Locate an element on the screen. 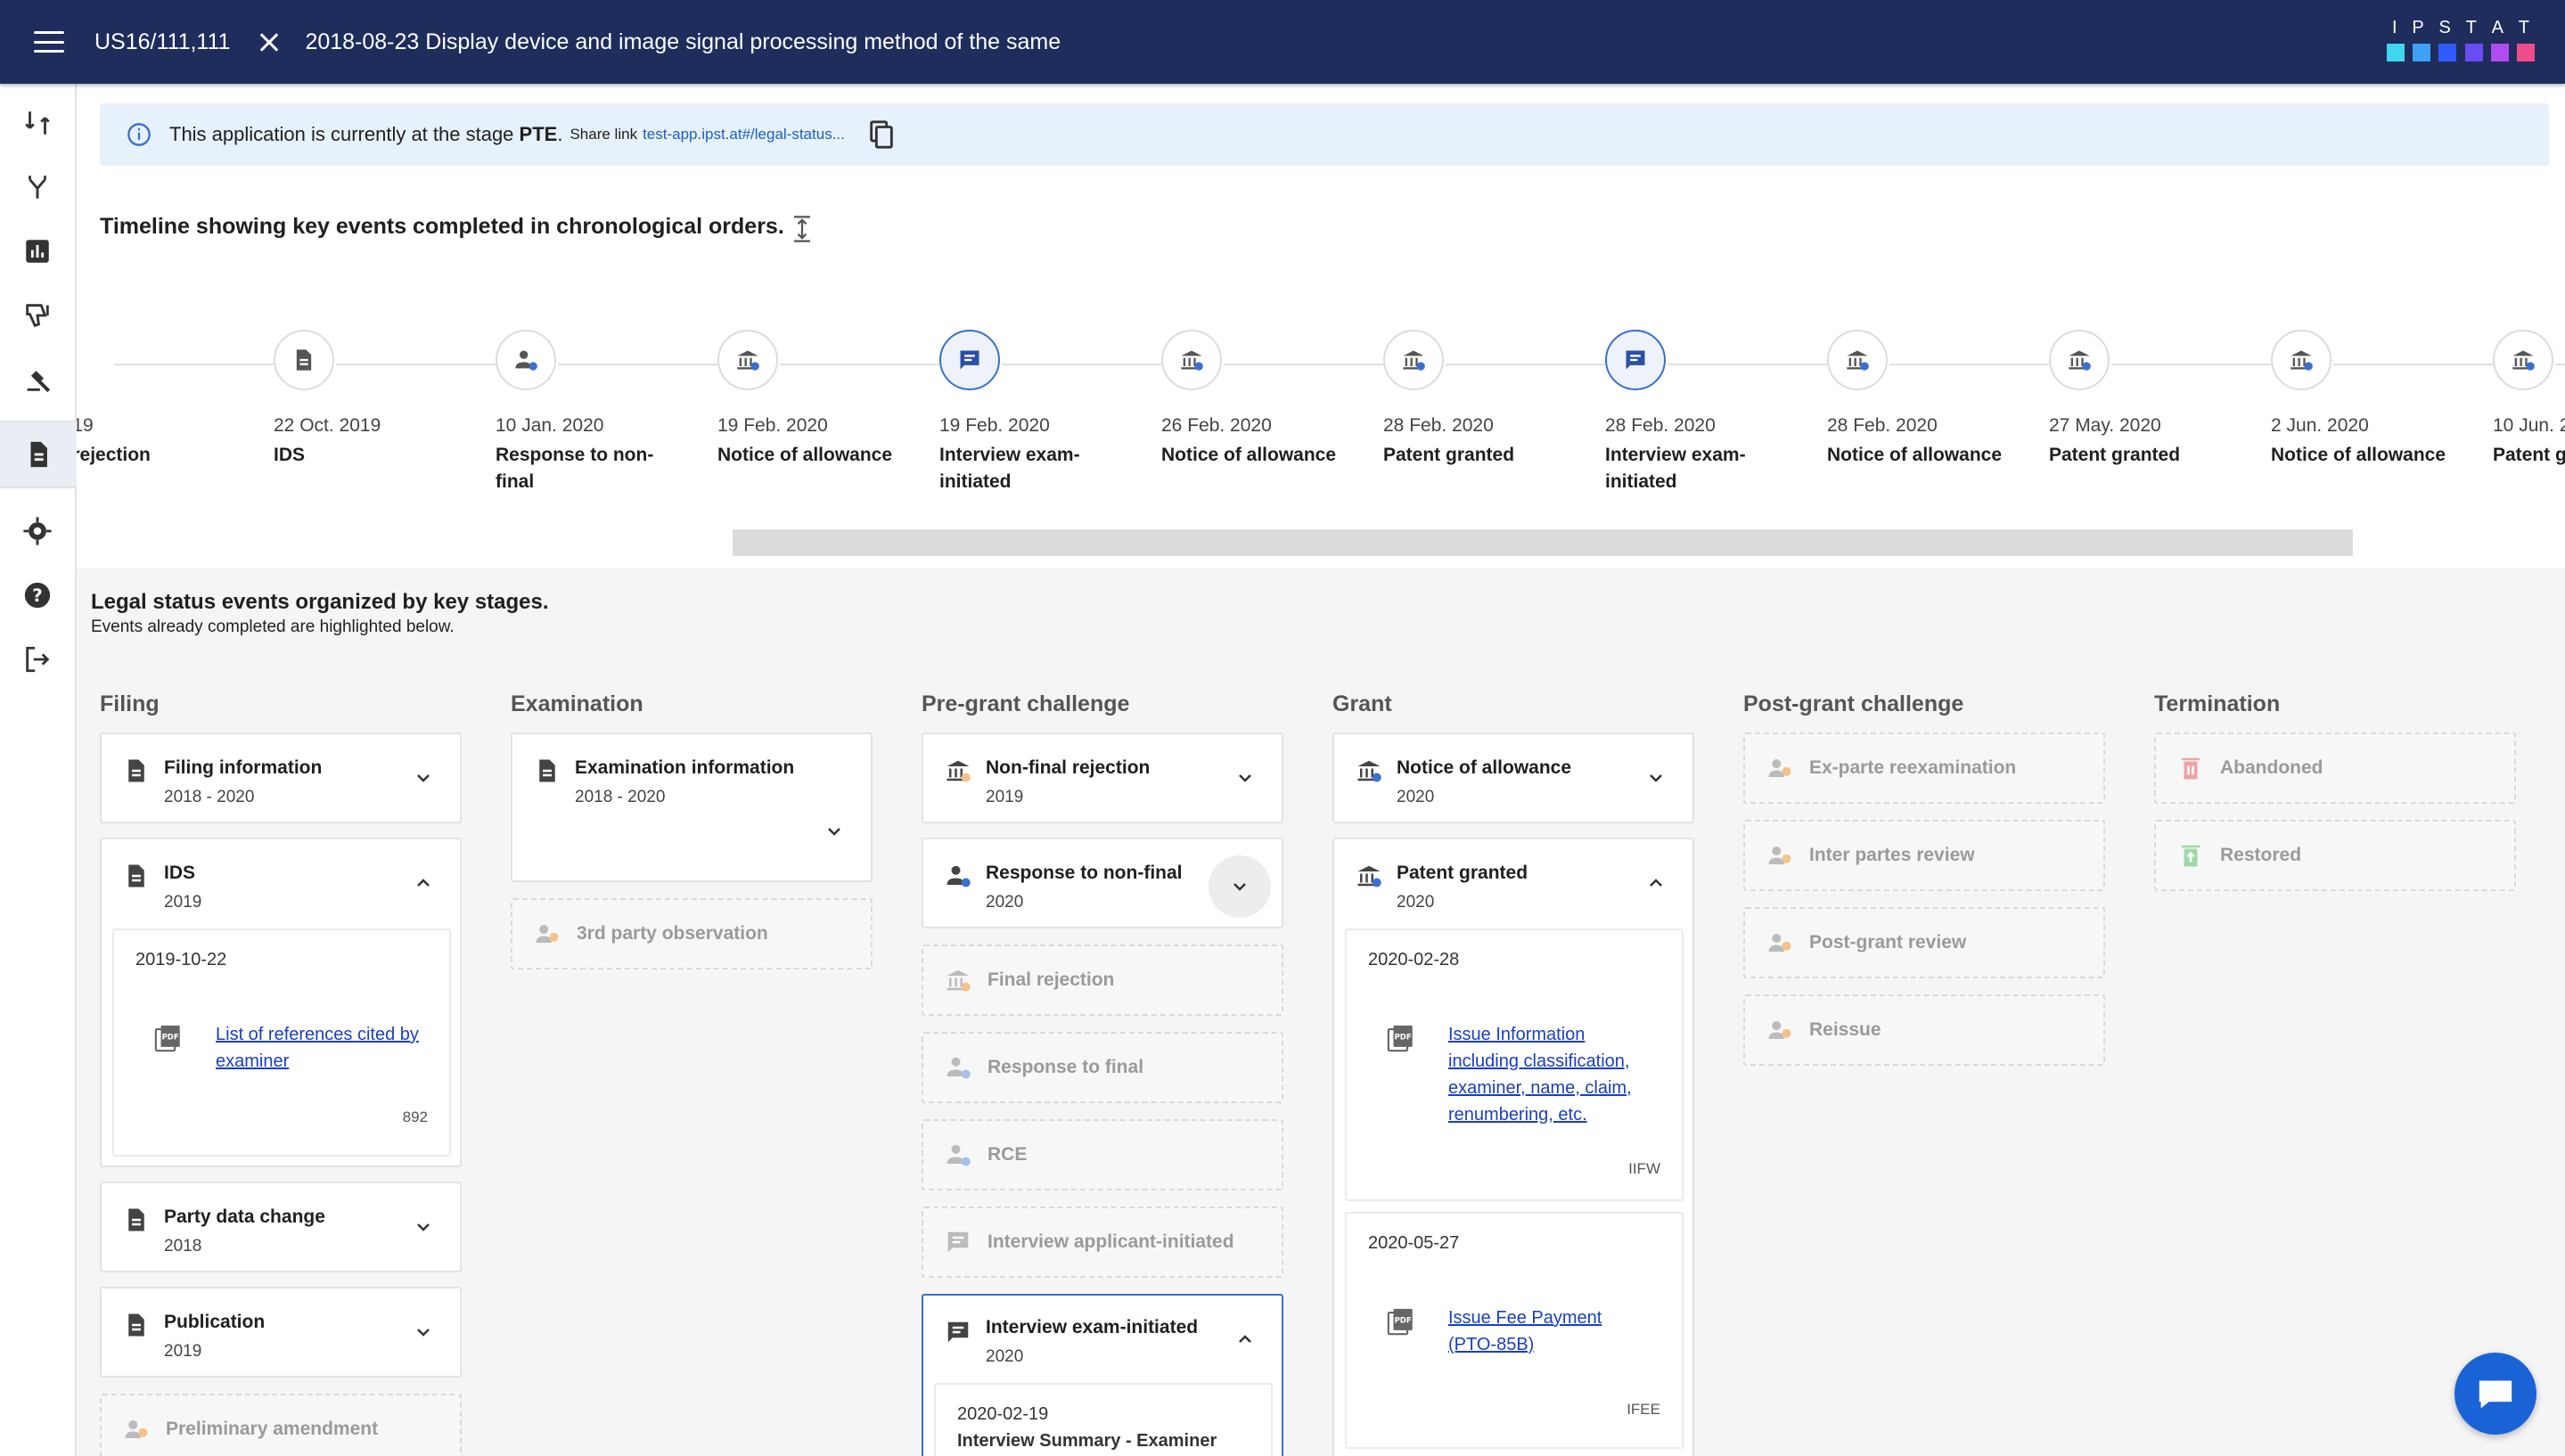 The width and height of the screenshot is (2565, 1456). timeline-event: 10 Jun. 2020 Patent grant is located at coordinates (2529, 399).